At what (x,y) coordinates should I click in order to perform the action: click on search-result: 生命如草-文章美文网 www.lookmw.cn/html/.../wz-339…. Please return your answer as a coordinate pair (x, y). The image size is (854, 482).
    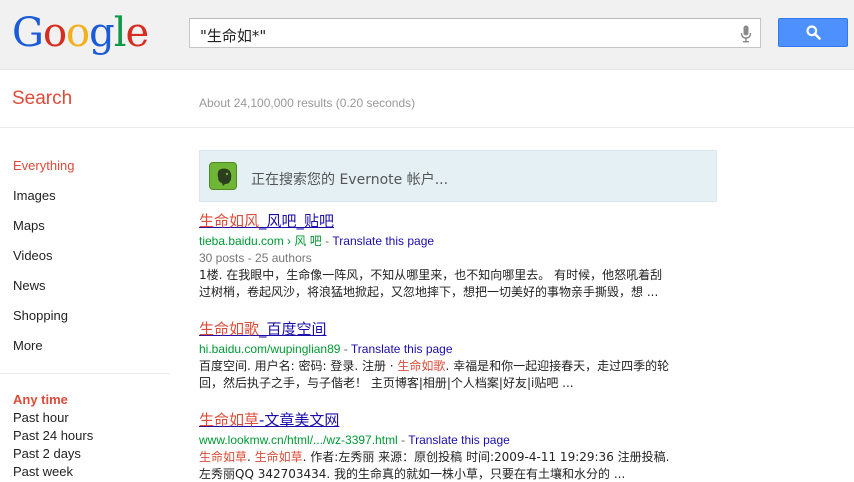
    Looking at the image, I should click on (469, 446).